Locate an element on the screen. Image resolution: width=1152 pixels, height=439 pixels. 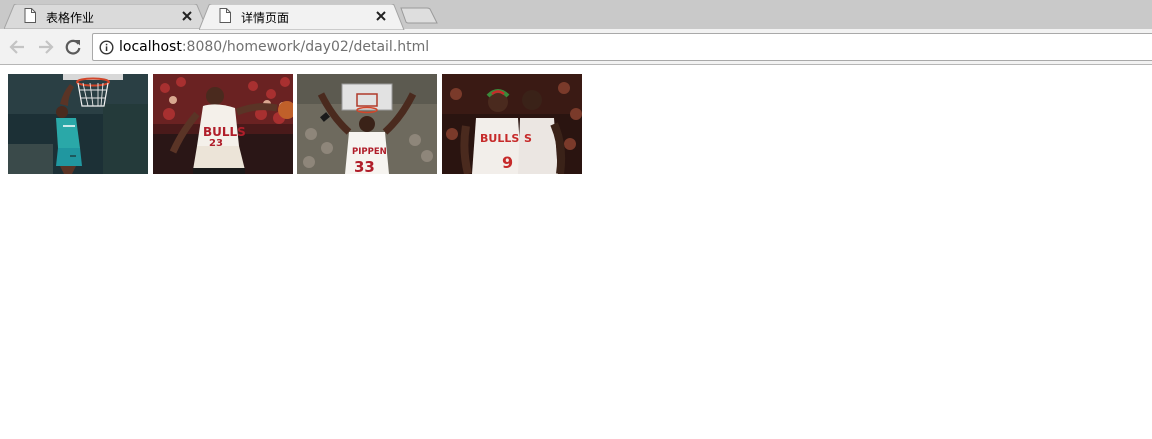
photo-back-view: PIPPEN 33 is located at coordinates (367, 124).